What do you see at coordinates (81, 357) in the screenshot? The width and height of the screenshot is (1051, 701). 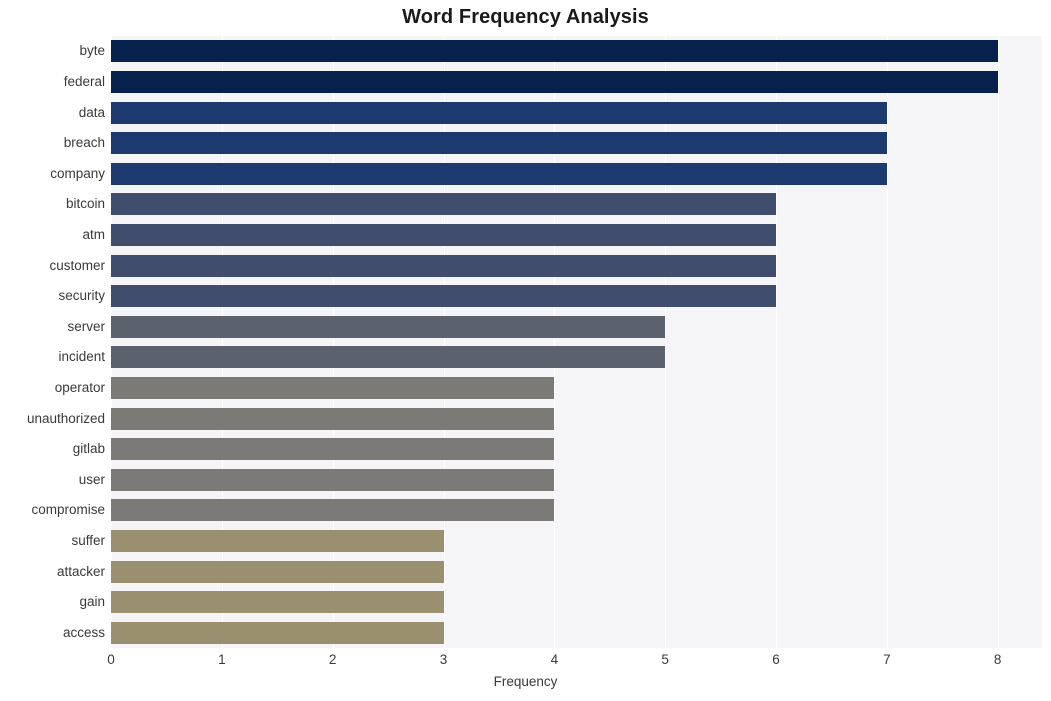 I see `y-tick-label-incident: incident` at bounding box center [81, 357].